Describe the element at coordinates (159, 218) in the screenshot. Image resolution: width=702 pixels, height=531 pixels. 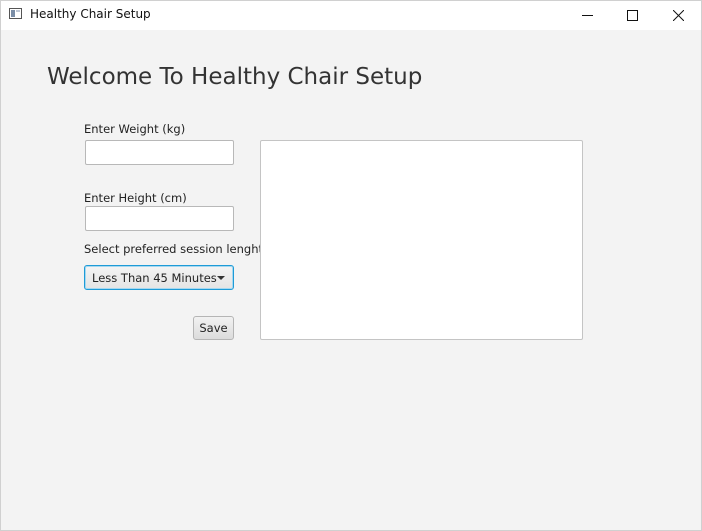
I see `height-input` at that location.